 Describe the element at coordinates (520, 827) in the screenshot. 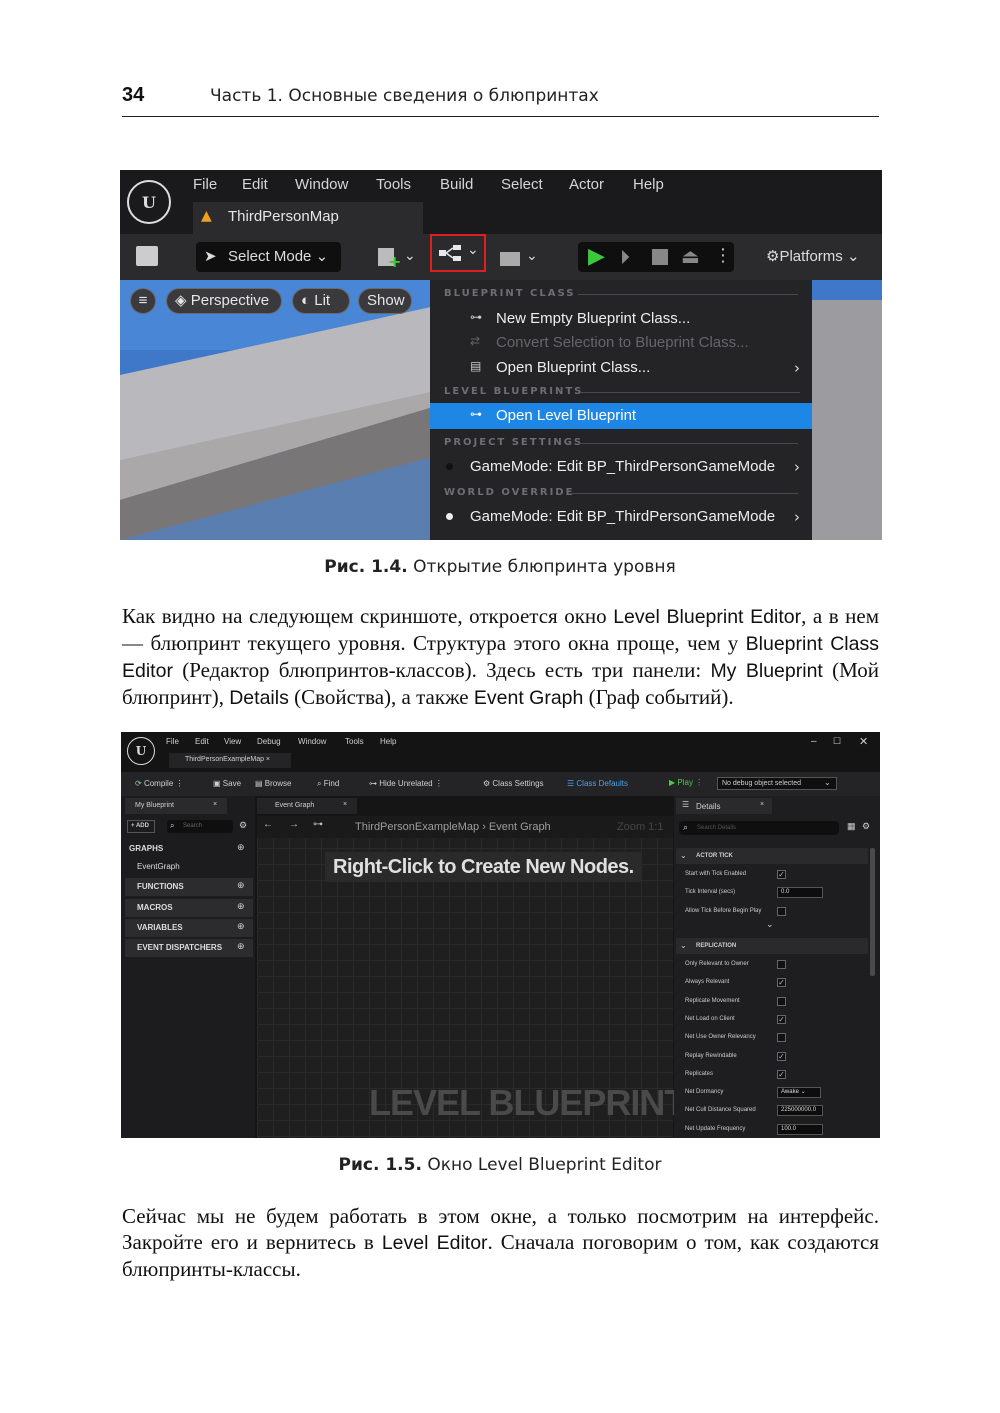

I see `breadcrumb-graph: Event Graph` at that location.